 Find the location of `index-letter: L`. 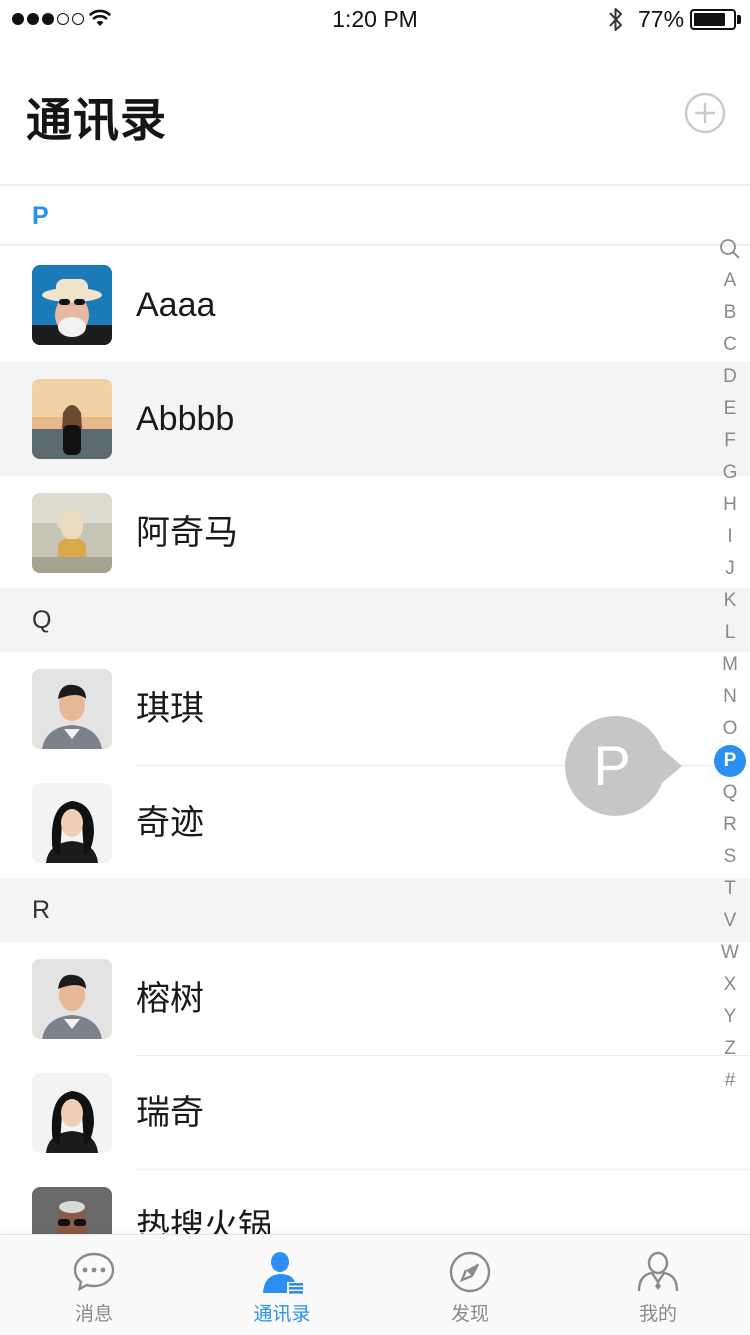

index-letter: L is located at coordinates (730, 633).